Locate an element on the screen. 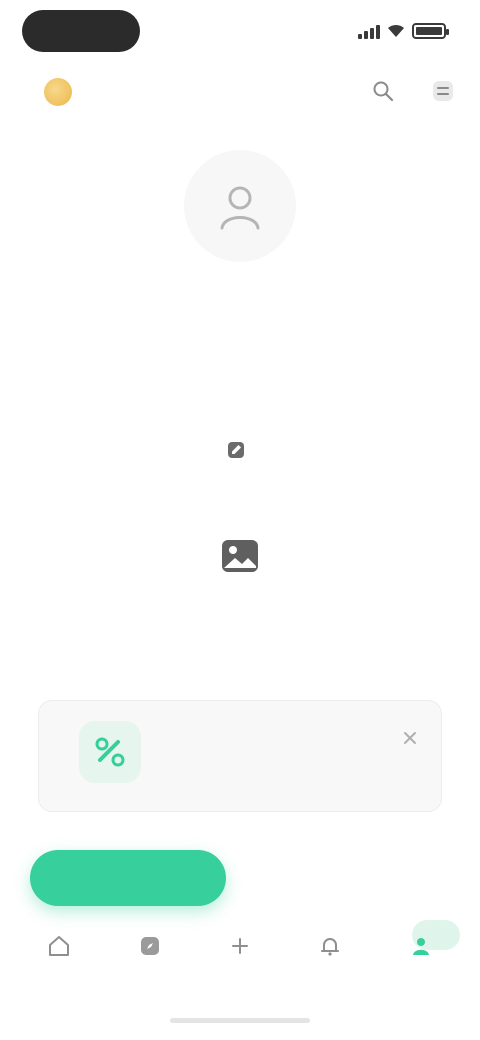 The height and width of the screenshot is (1040, 480). edit-icon is located at coordinates (236, 450).